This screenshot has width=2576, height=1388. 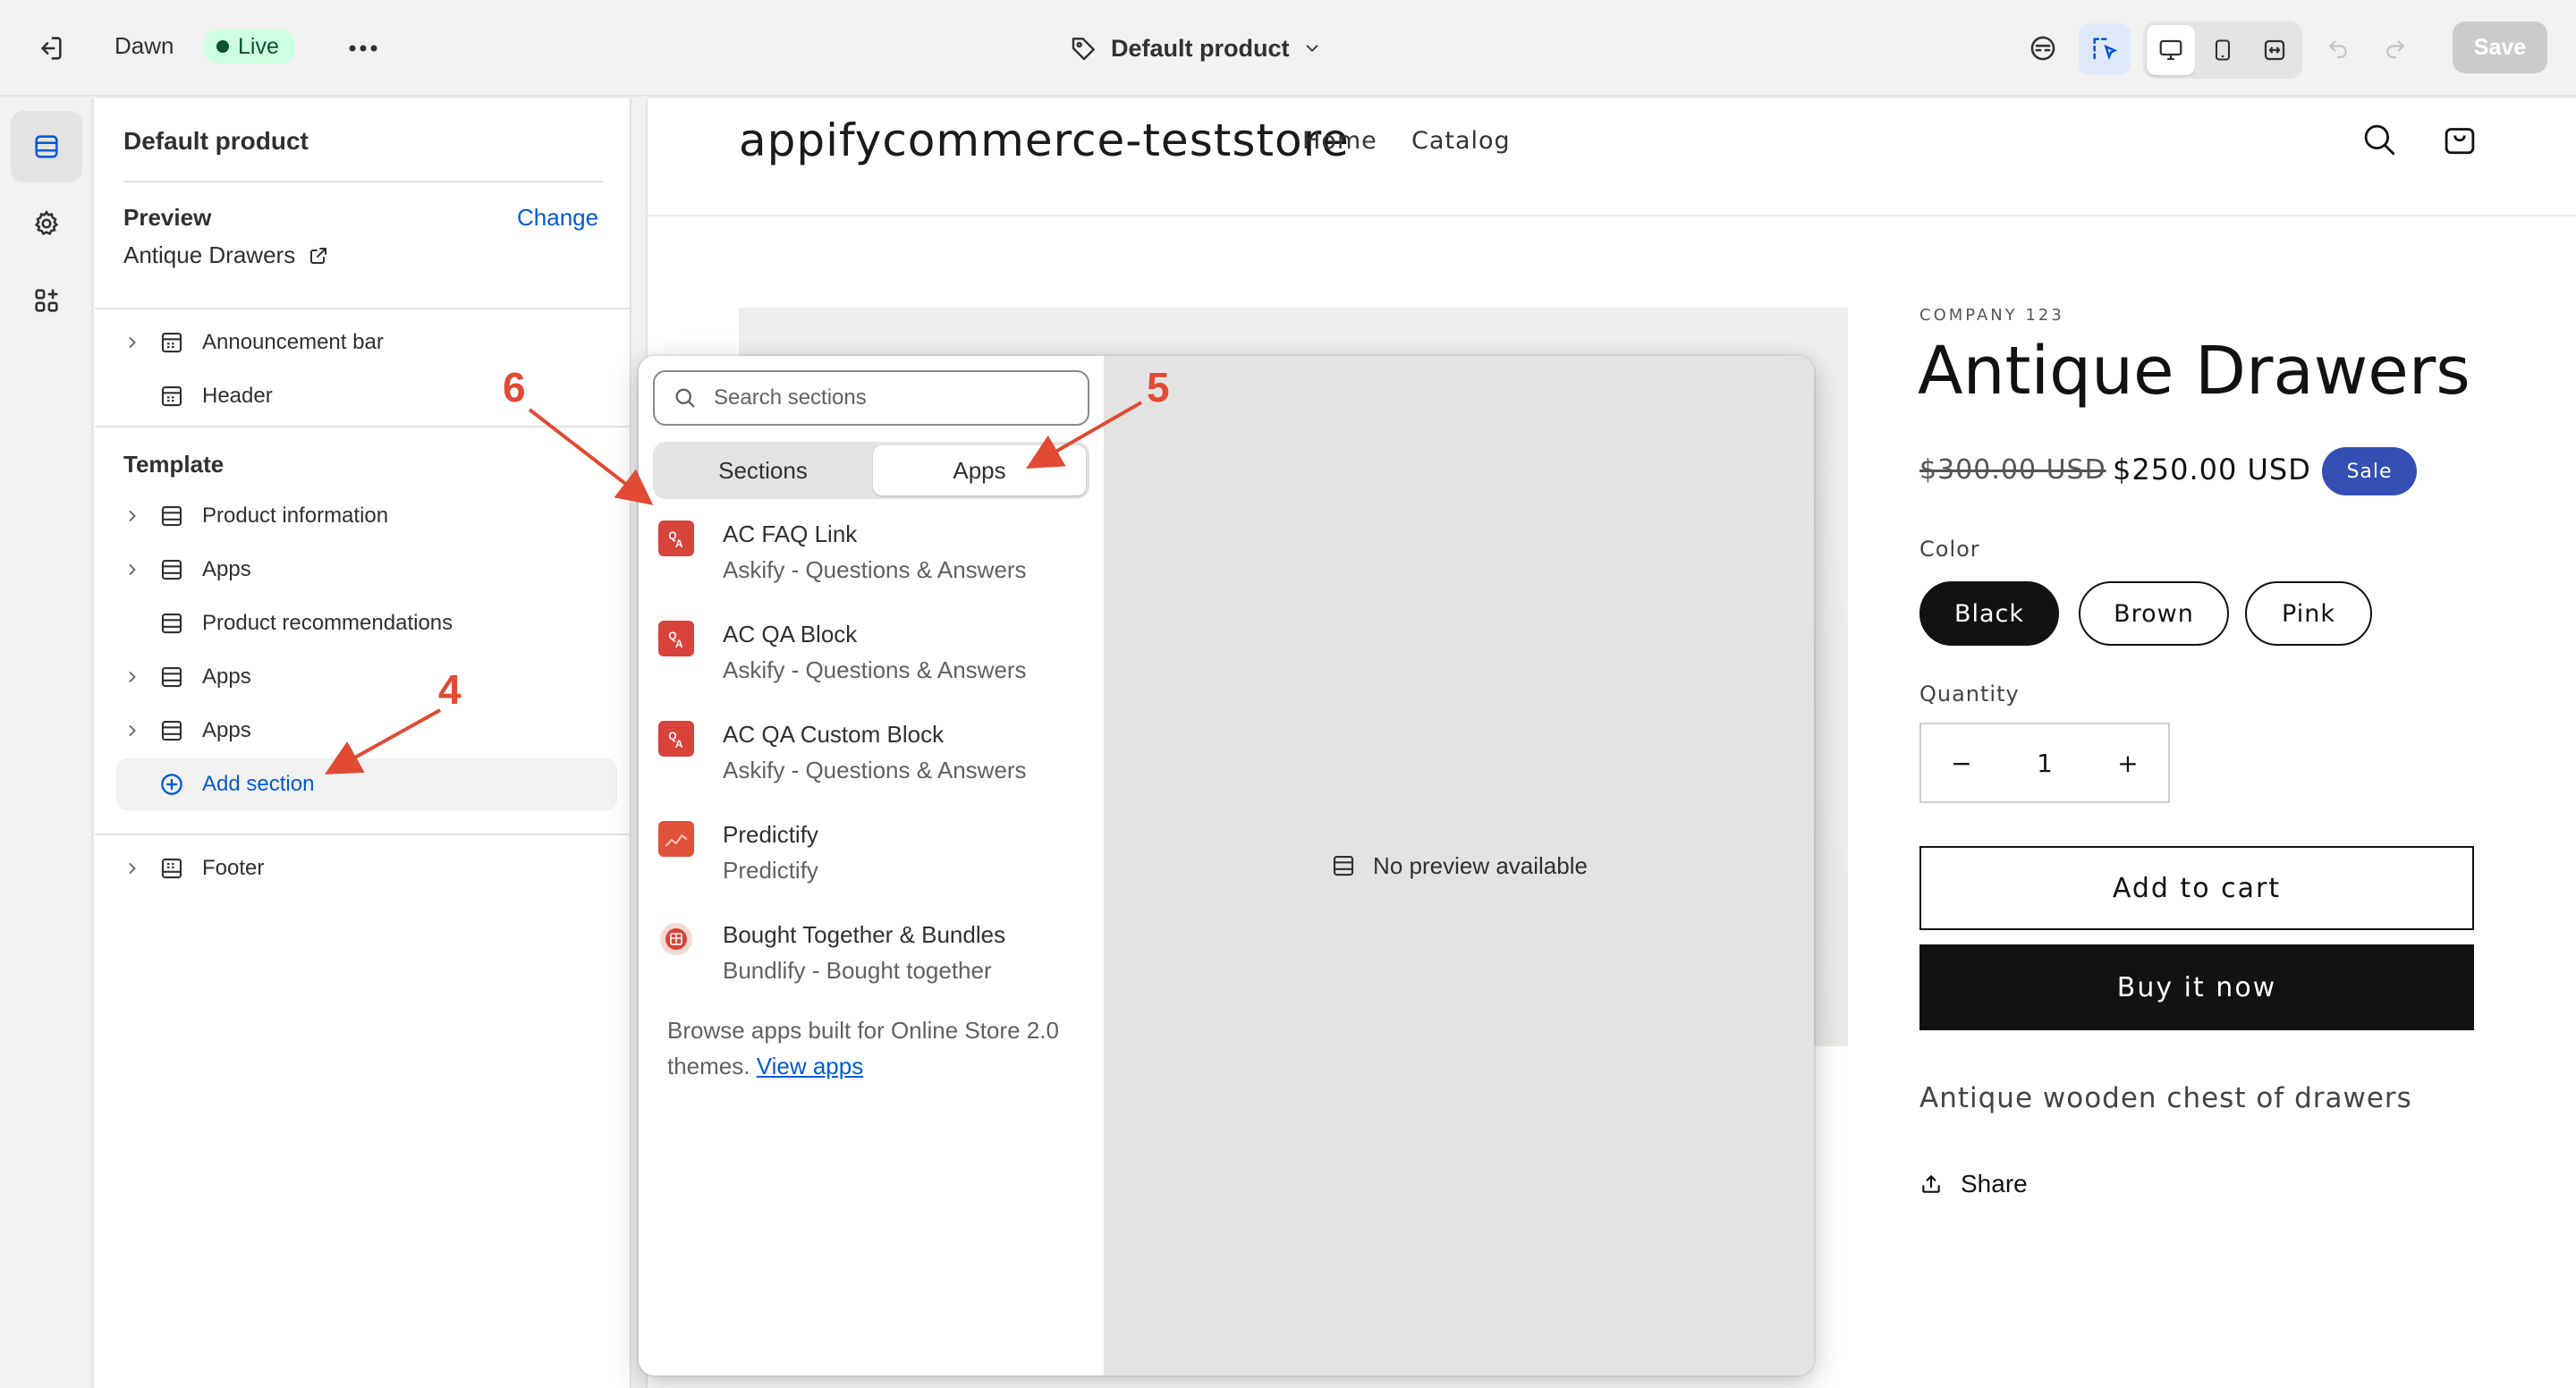 What do you see at coordinates (733, 587) in the screenshot?
I see `annotation-arrows` at bounding box center [733, 587].